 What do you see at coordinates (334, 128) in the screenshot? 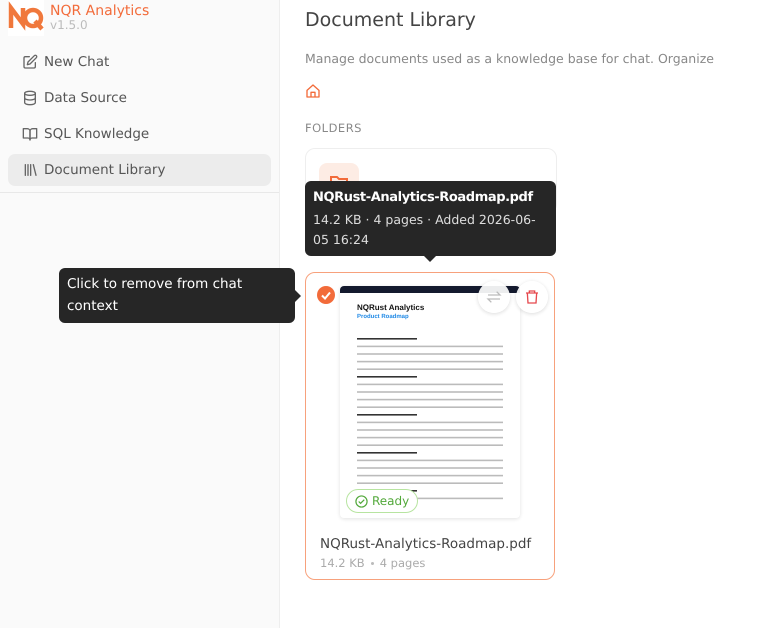
I see `folders-heading: FOLDERS` at bounding box center [334, 128].